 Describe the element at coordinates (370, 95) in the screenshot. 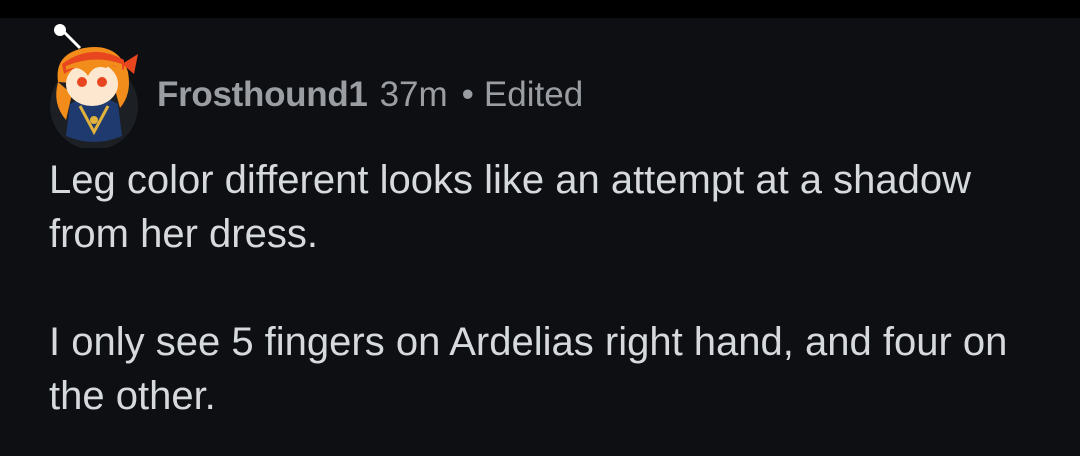

I see `comment-meta: Frosthound1 37m • Edited` at that location.